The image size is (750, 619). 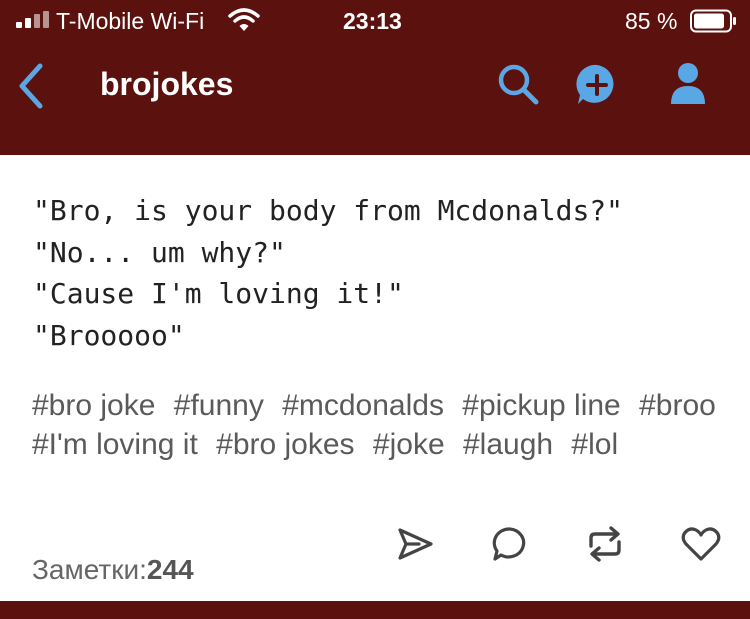 I want to click on share-icon, so click(x=415, y=544).